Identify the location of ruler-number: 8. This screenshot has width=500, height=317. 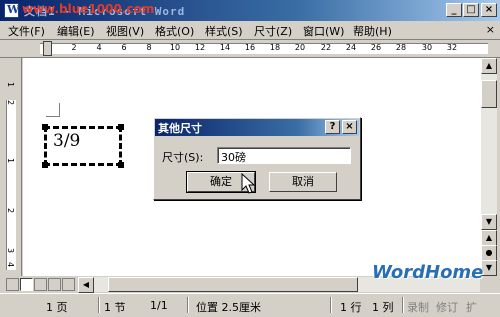
(149, 47).